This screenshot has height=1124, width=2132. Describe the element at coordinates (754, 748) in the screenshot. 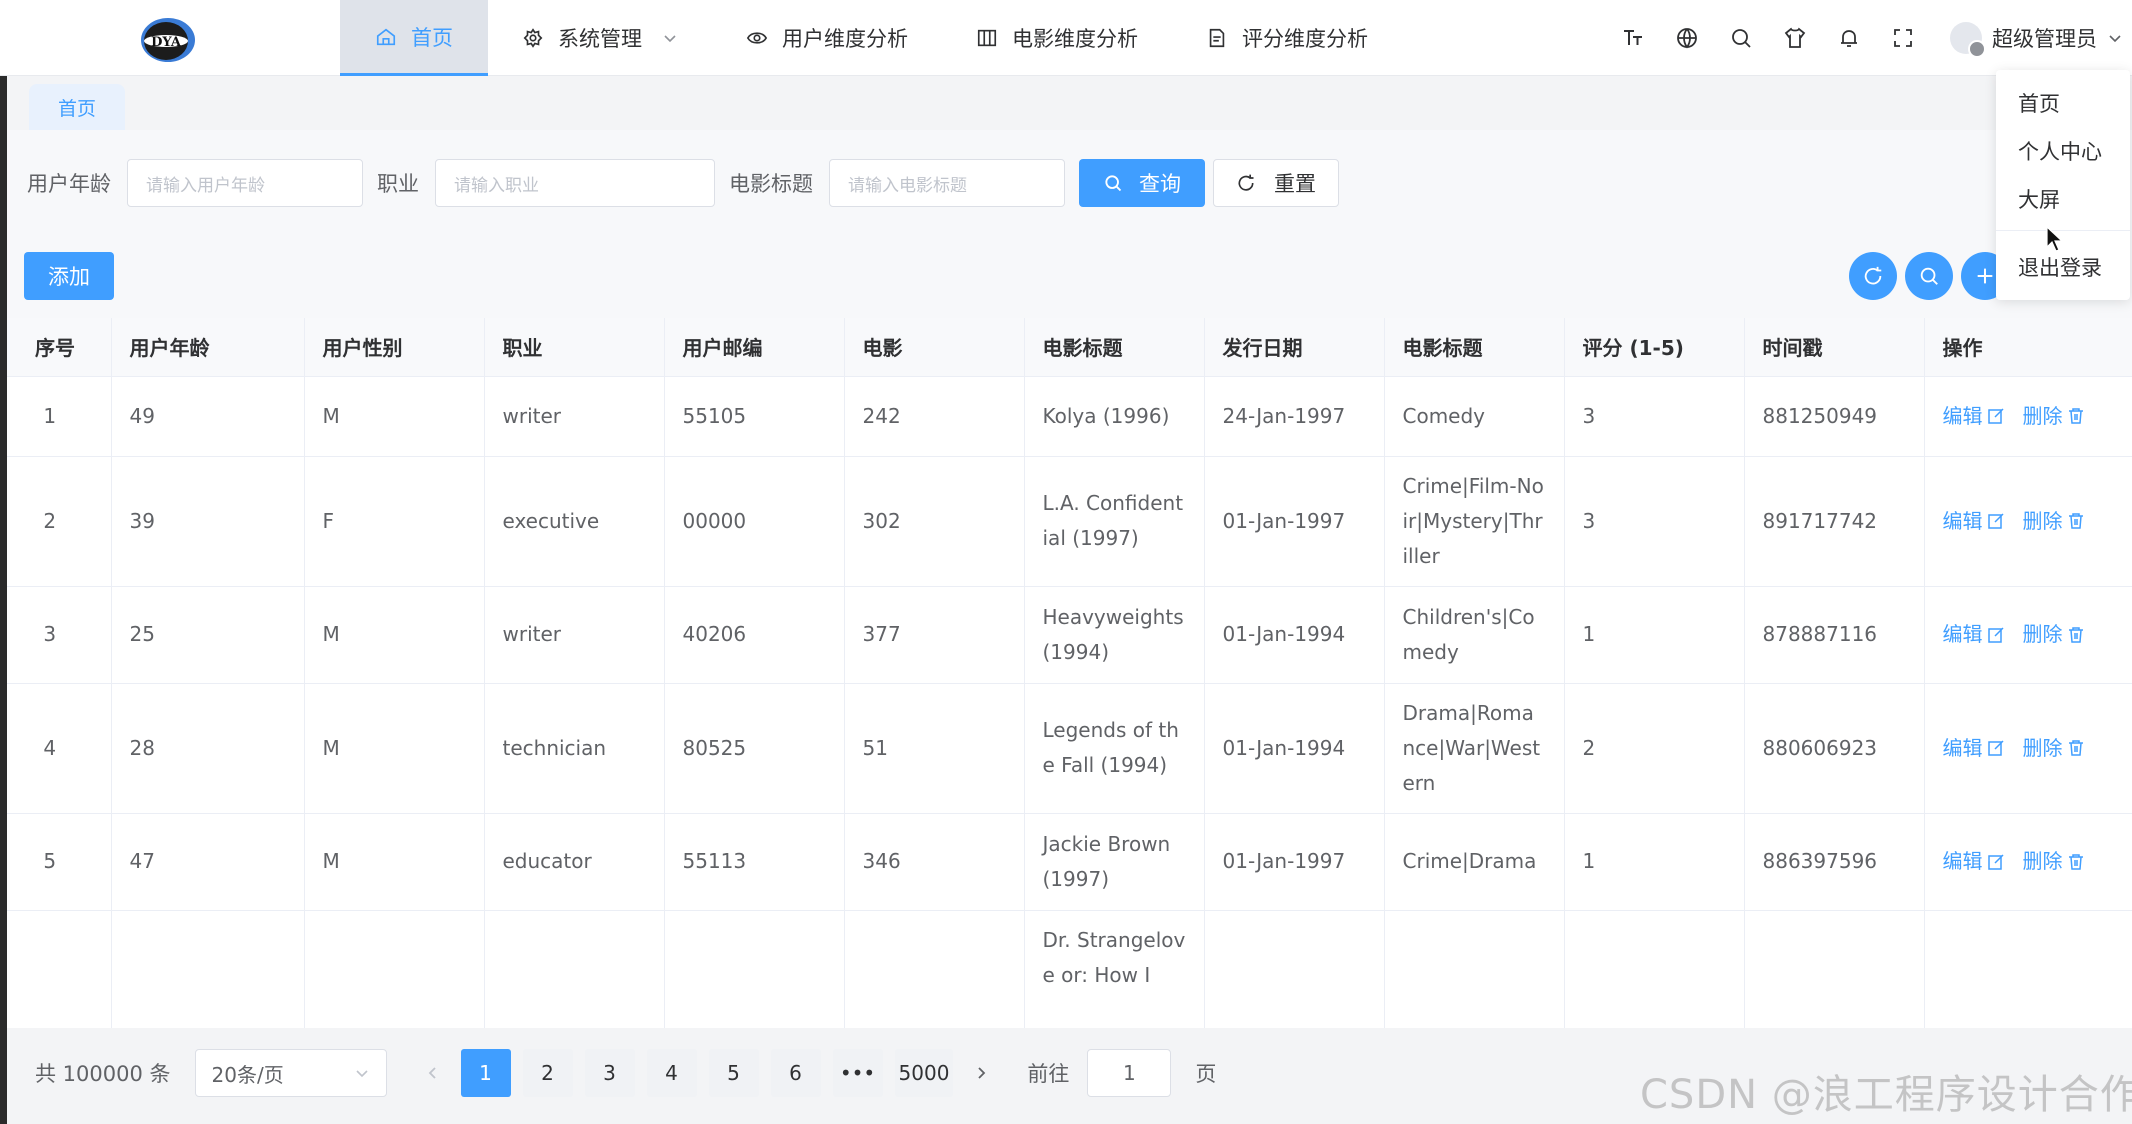

I see `cell-zipcode: 80525` at that location.